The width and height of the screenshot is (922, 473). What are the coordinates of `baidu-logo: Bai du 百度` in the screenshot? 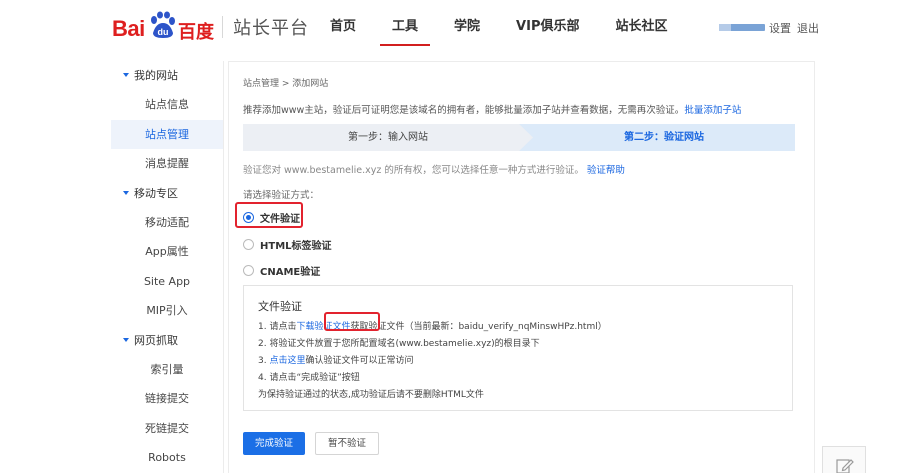 It's located at (165, 25).